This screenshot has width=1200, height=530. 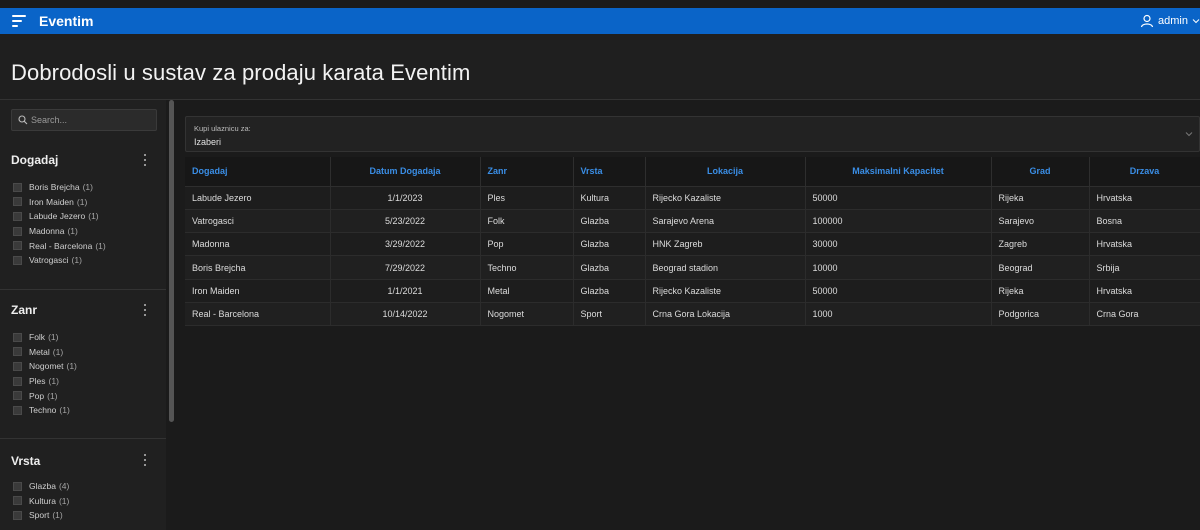 I want to click on column-header: Lokacija, so click(x=725, y=172).